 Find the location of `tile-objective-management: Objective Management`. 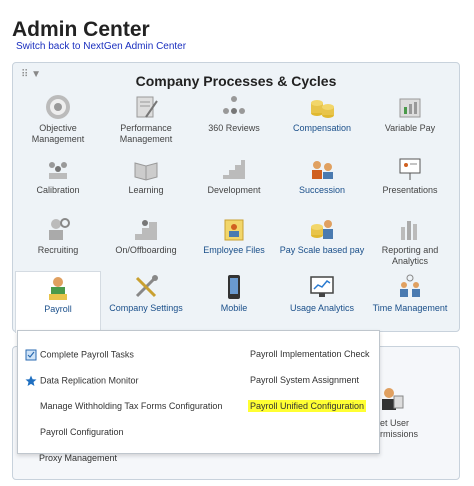

tile-objective-management: Objective Management is located at coordinates (58, 119).